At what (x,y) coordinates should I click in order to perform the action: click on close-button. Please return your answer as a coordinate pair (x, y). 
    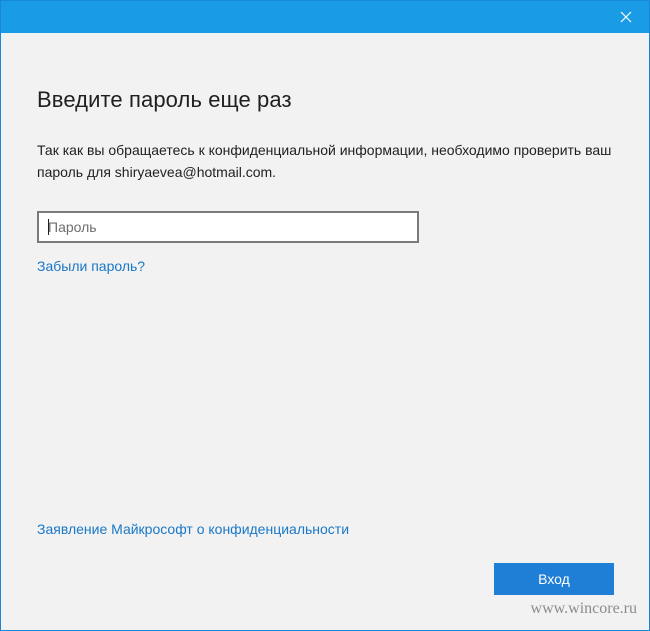
    Looking at the image, I should click on (626, 17).